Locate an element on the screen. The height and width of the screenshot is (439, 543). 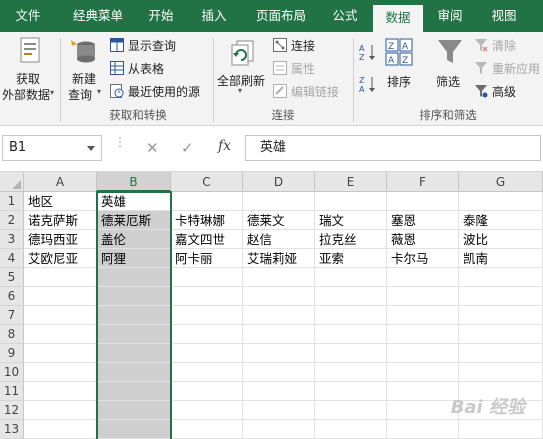
tab-classic-menu: 经典菜单 is located at coordinates (98, 16).